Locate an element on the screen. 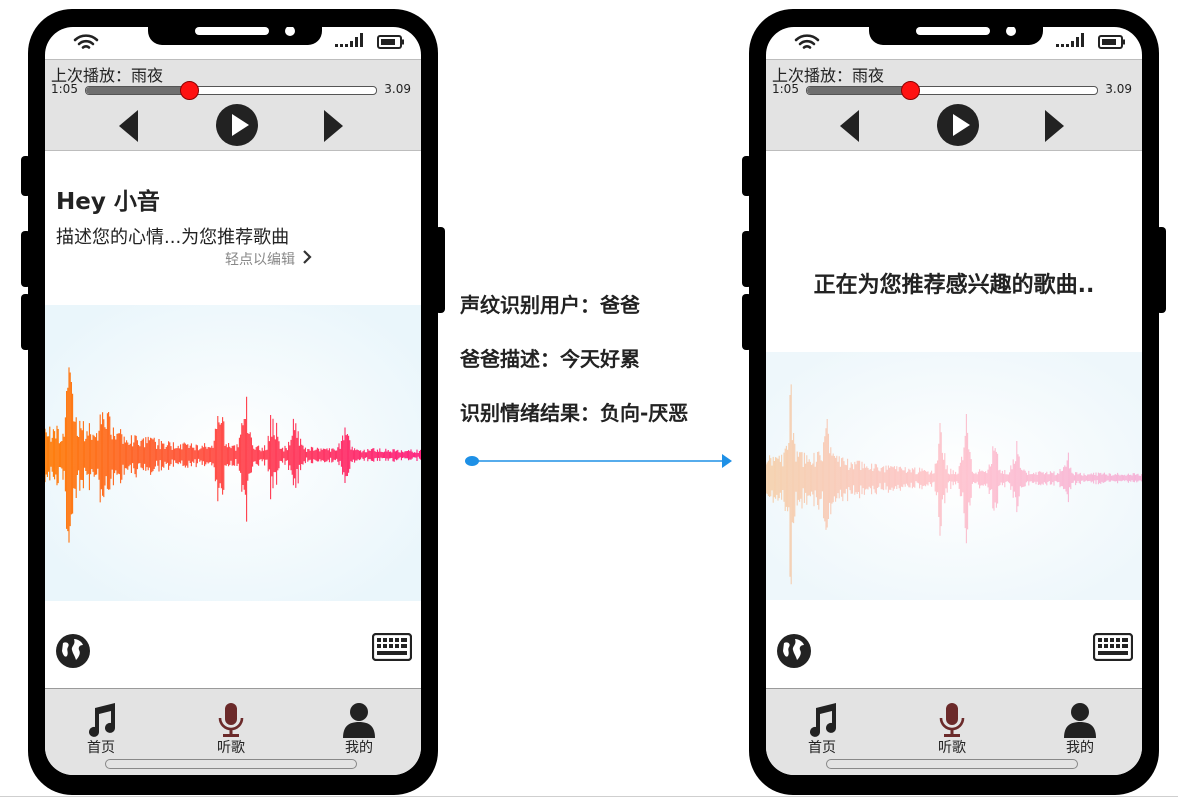 The height and width of the screenshot is (800, 1178). edit-link: 轻点以编辑 is located at coordinates (268, 259).